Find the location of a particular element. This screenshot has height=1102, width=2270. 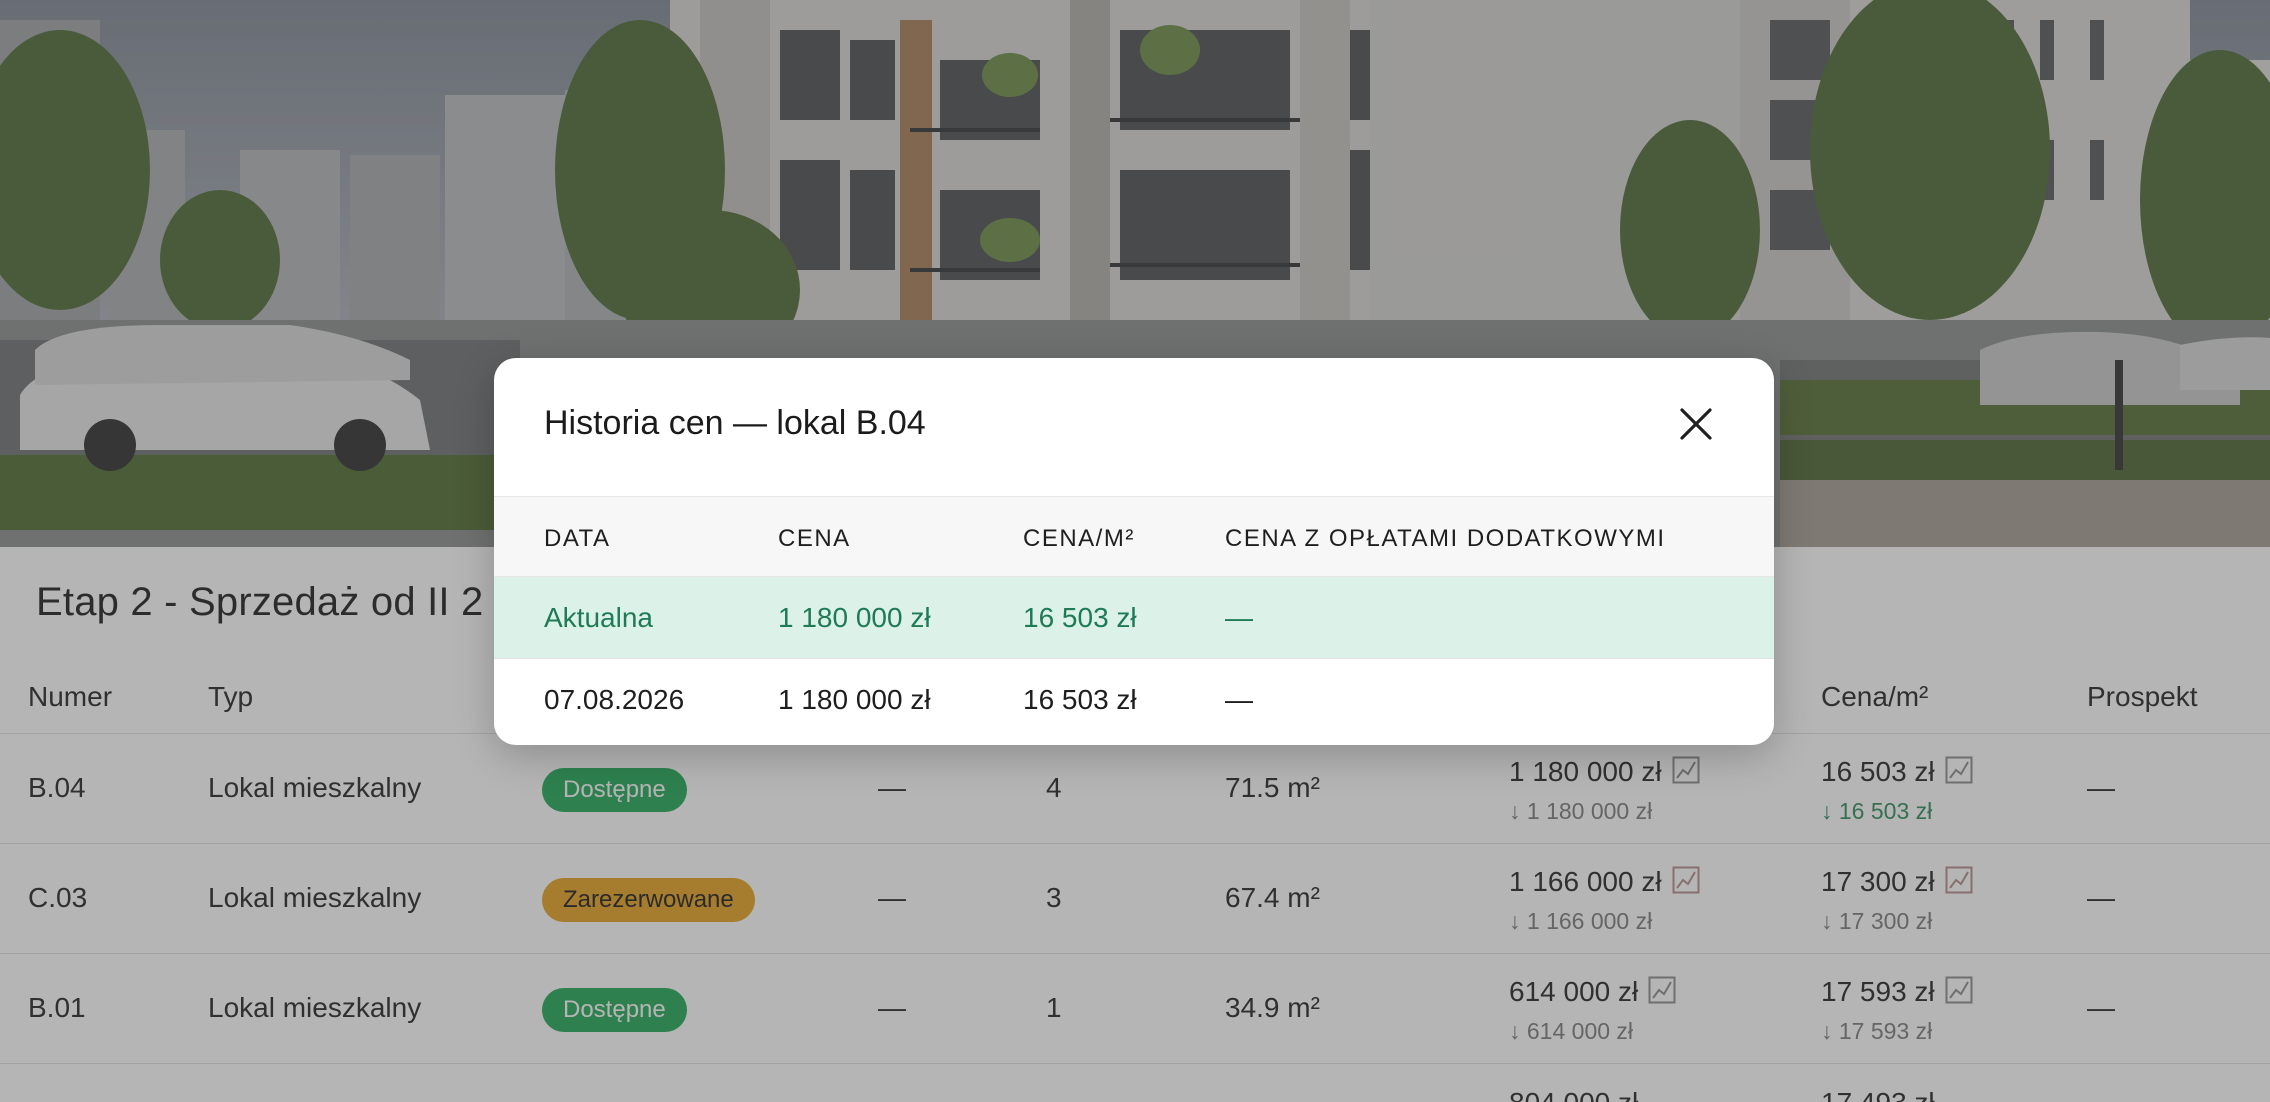

close-icon is located at coordinates (1696, 424).